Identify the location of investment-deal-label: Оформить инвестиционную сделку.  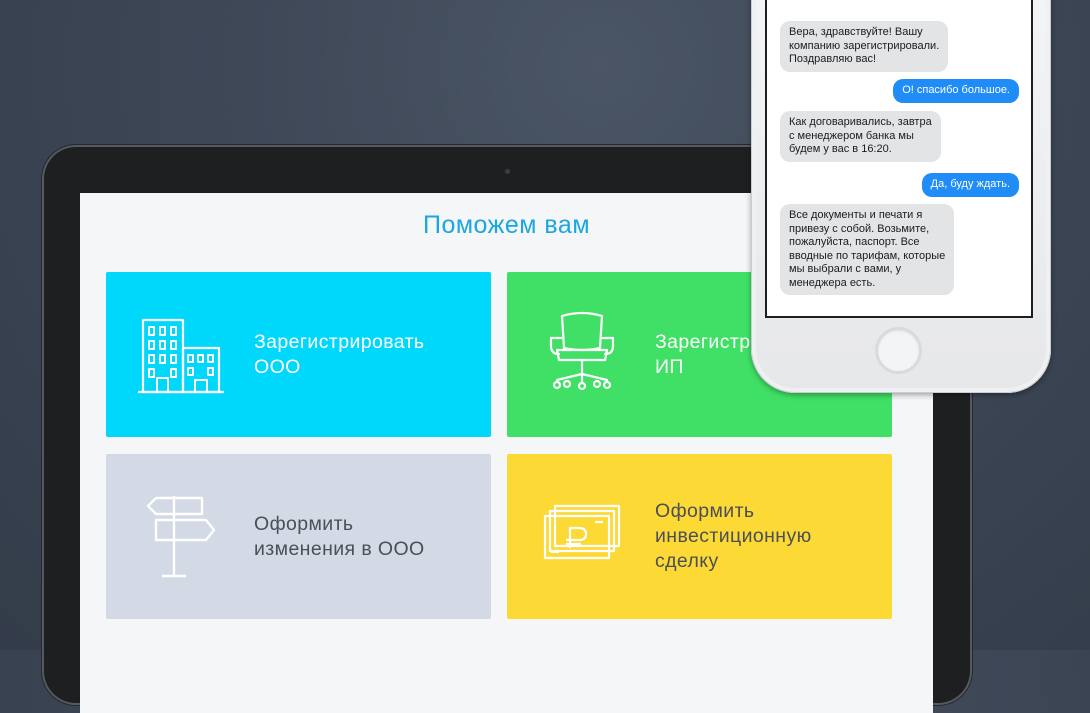
(733, 536).